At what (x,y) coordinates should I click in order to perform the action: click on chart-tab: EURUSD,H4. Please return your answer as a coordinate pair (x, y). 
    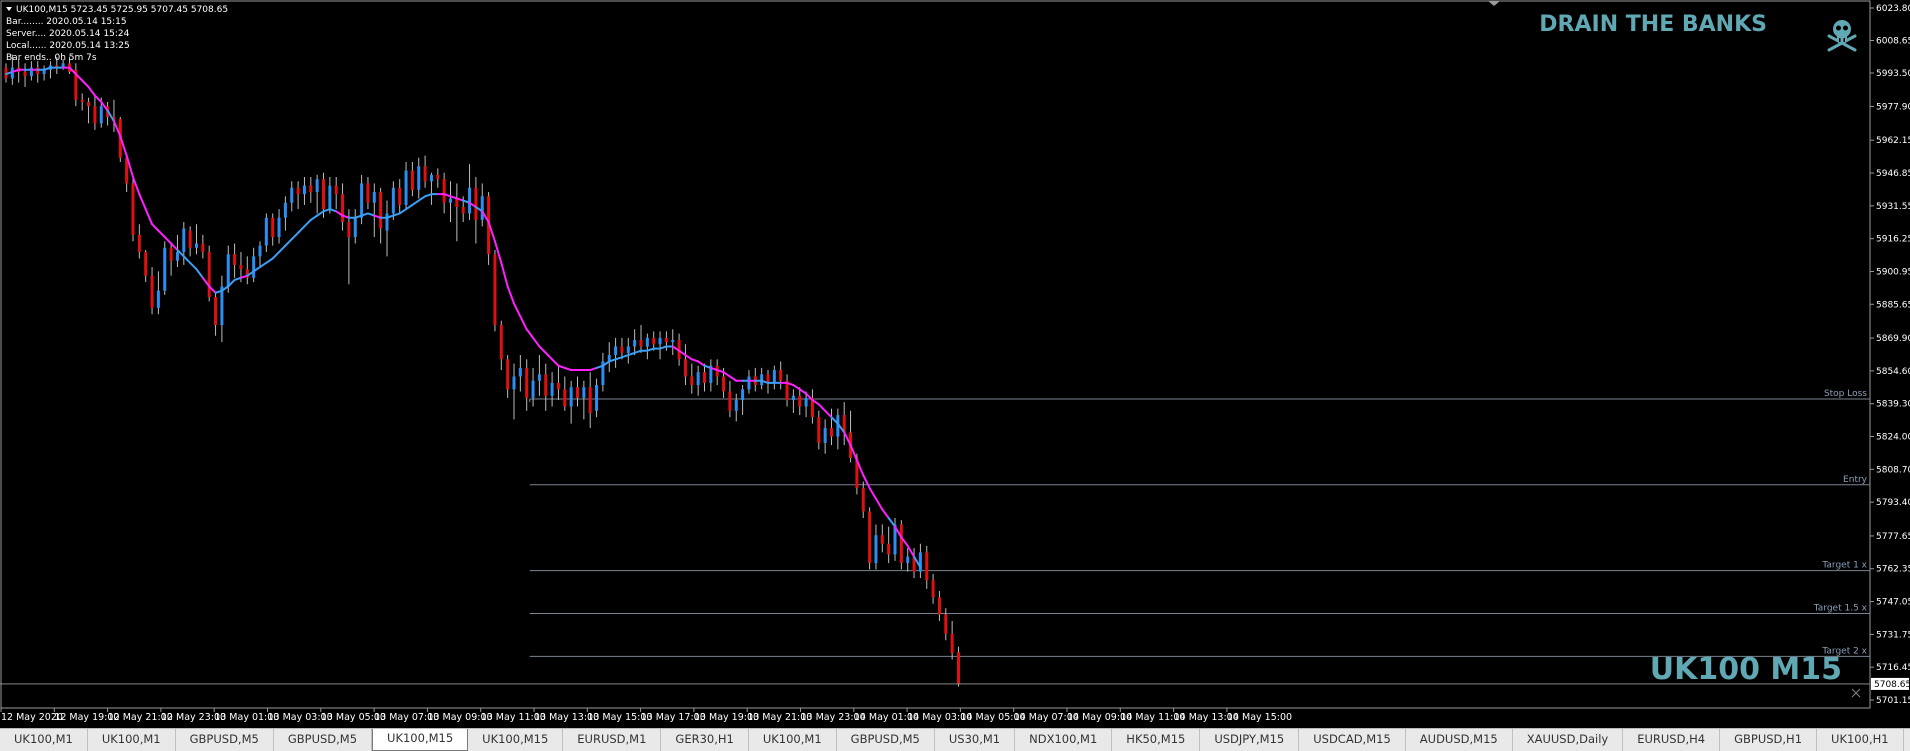
    Looking at the image, I should click on (1672, 740).